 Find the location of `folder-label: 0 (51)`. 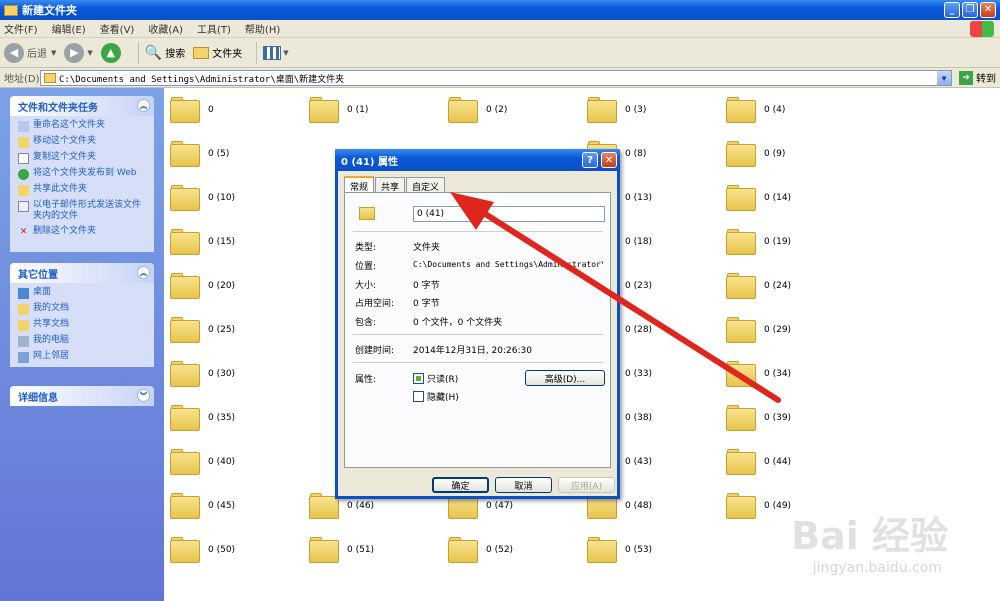

folder-label: 0 (51) is located at coordinates (361, 550).